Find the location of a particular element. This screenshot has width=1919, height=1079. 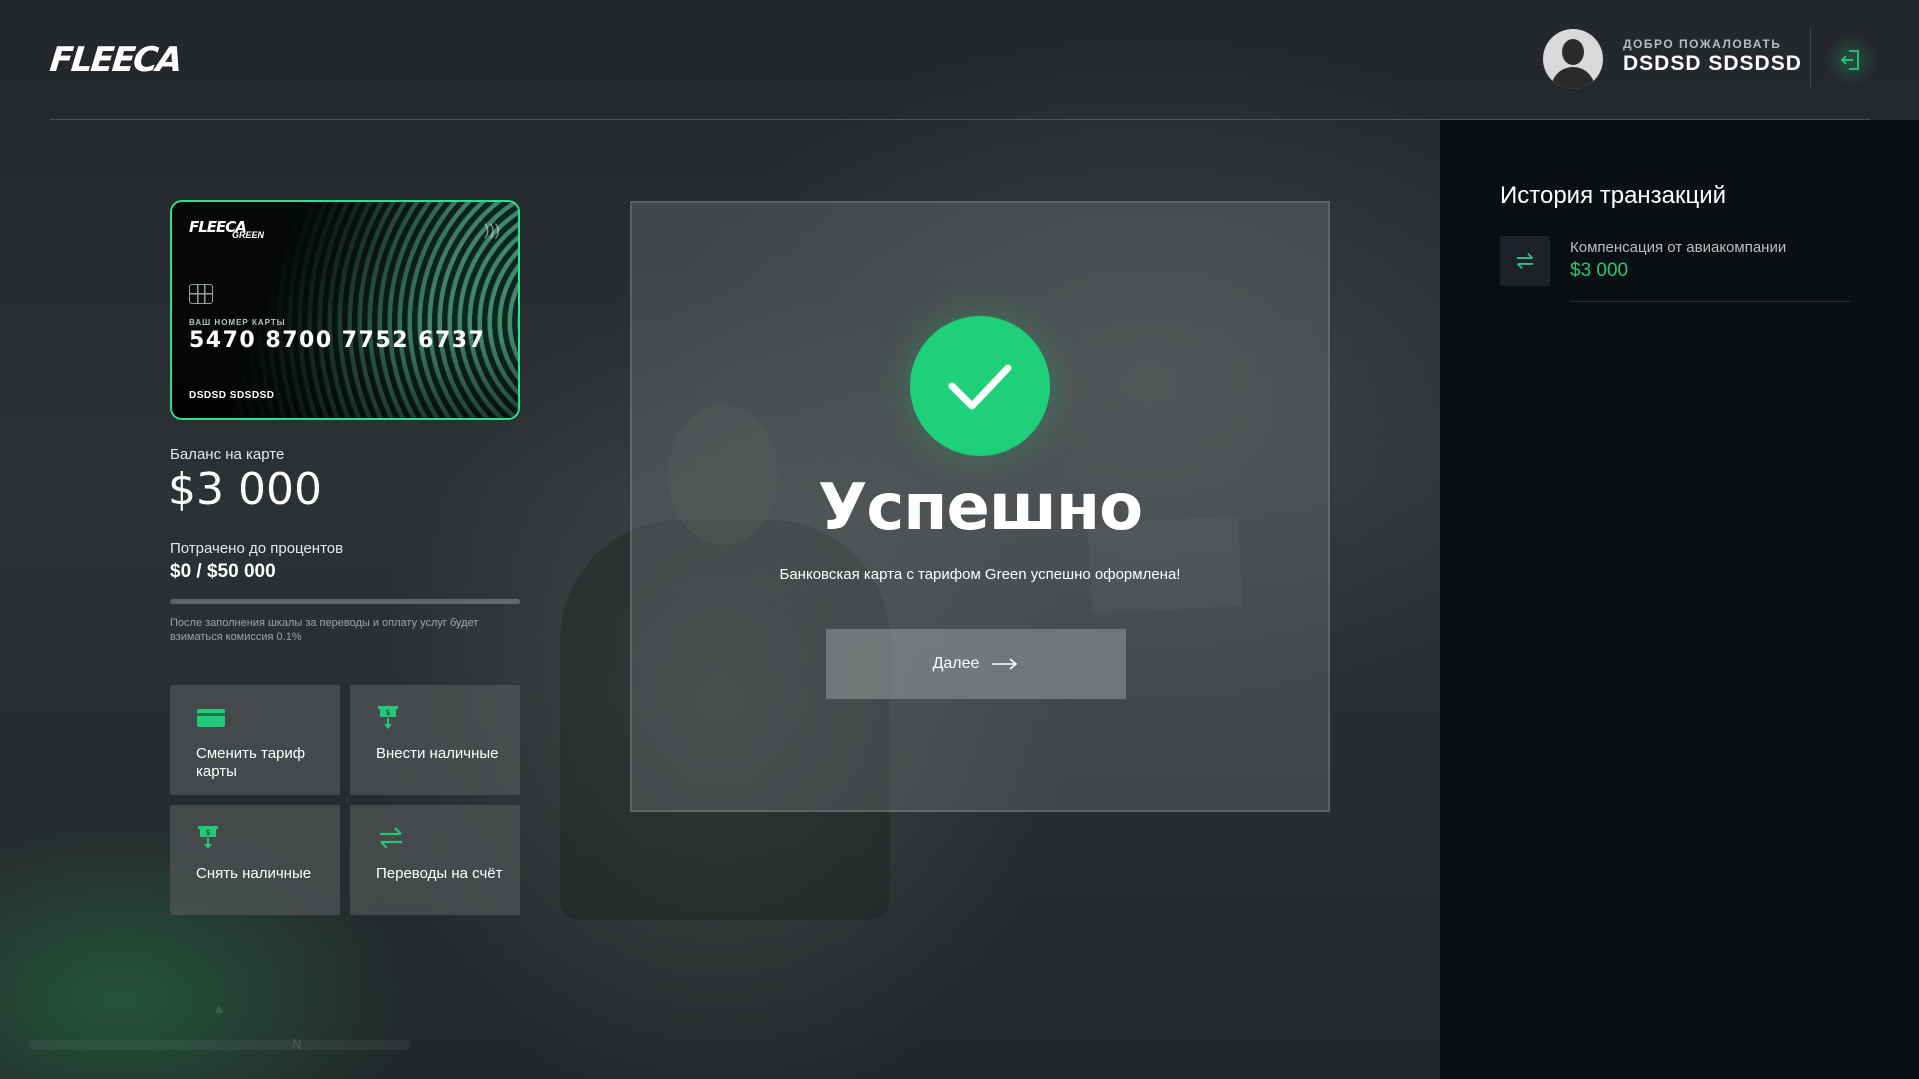

spending-progress-bar is located at coordinates (345, 601).